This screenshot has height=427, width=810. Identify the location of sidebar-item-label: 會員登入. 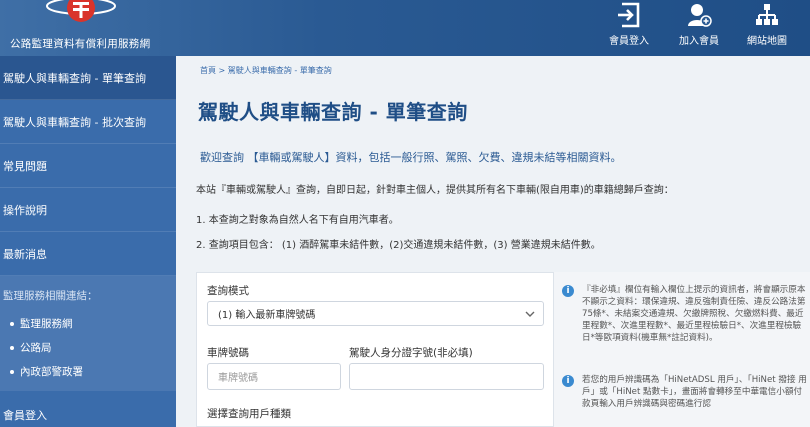
(25, 415).